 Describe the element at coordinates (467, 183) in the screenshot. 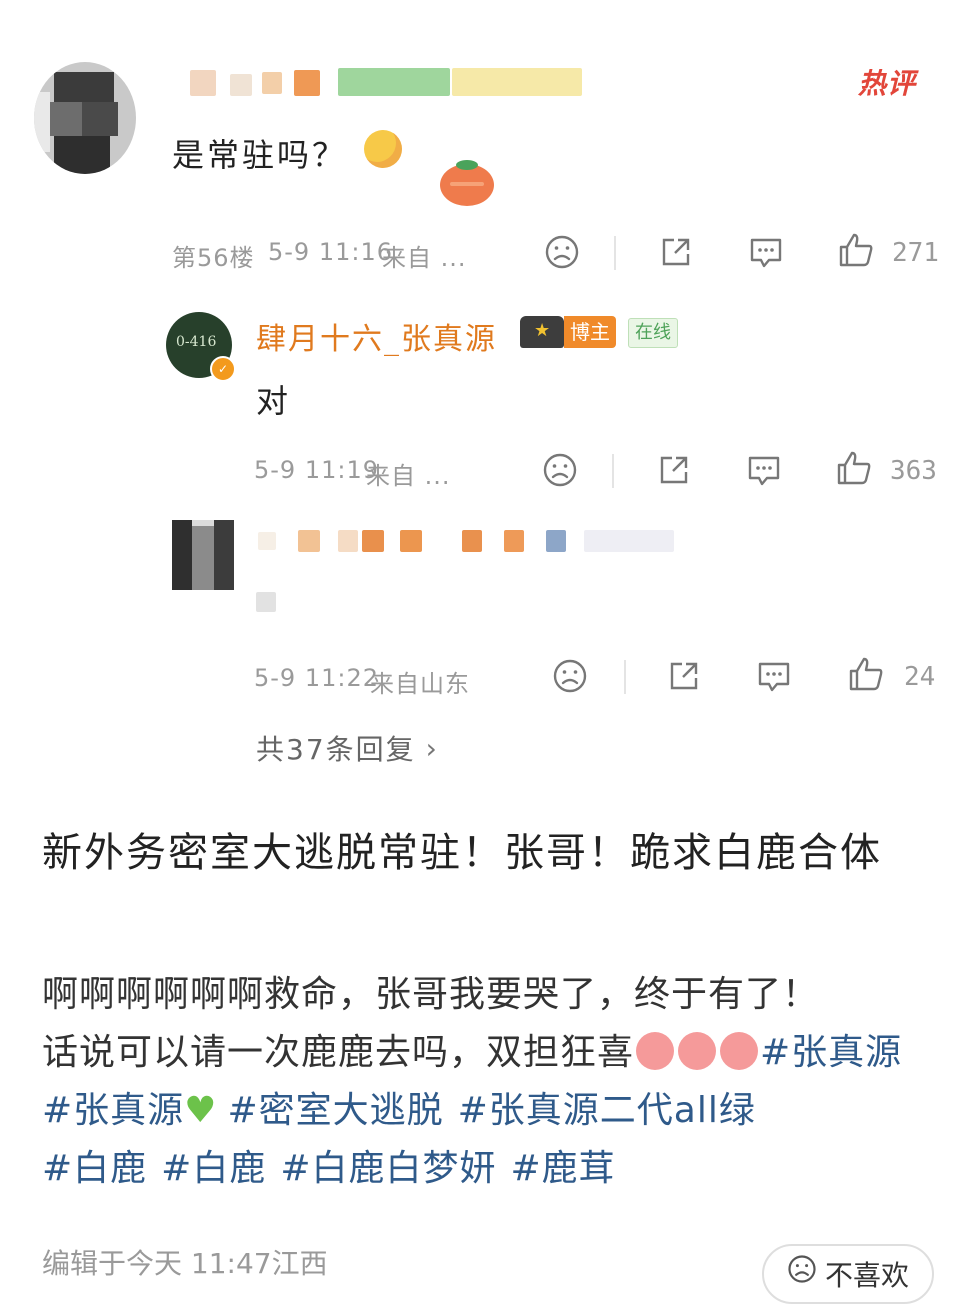

I see `persimmon-icon` at that location.